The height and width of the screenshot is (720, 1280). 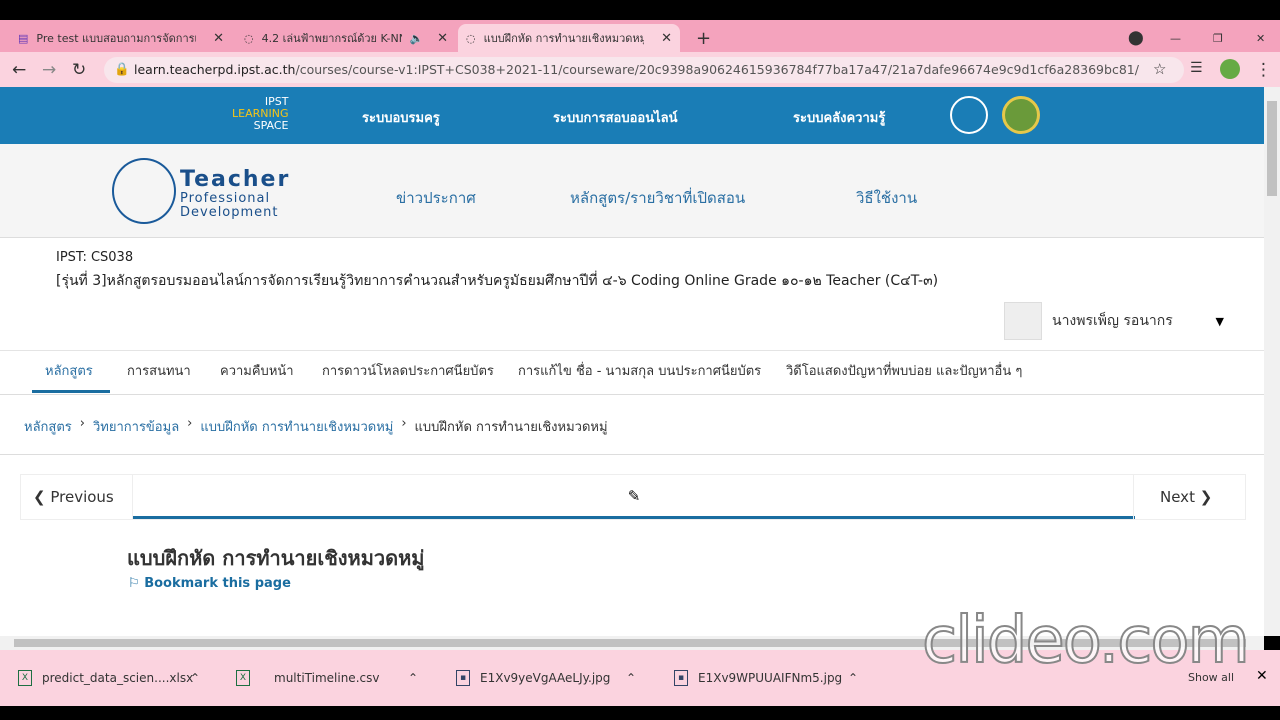 I want to click on download-item: XmultiTimeline.csv ⌃, so click(x=327, y=678).